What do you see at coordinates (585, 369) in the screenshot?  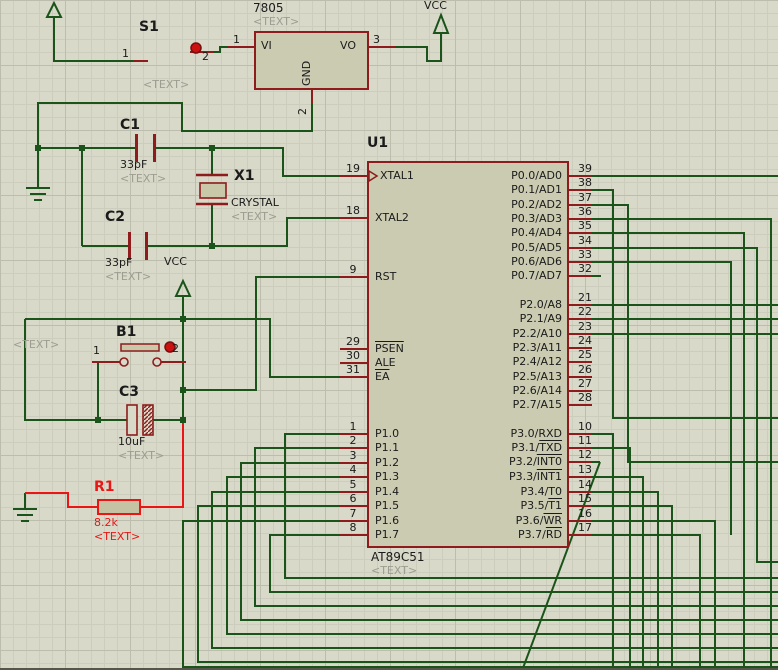 I see `pin-number: 26` at bounding box center [585, 369].